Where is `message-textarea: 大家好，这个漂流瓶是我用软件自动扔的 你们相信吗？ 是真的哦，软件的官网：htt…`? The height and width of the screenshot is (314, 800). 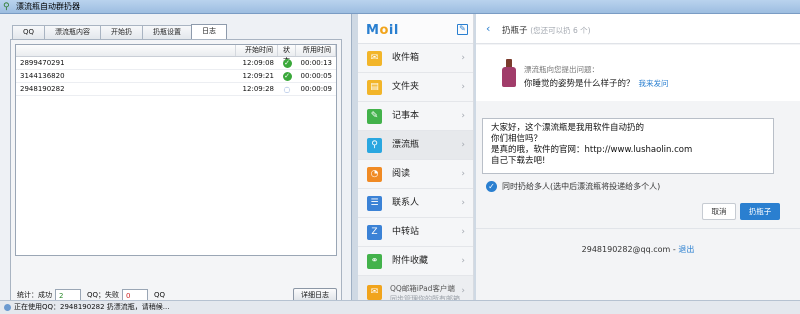 message-textarea: 大家好，这个漂流瓶是我用软件自动扔的 你们相信吗？ 是真的哦，软件的官网：htt… is located at coordinates (628, 146).